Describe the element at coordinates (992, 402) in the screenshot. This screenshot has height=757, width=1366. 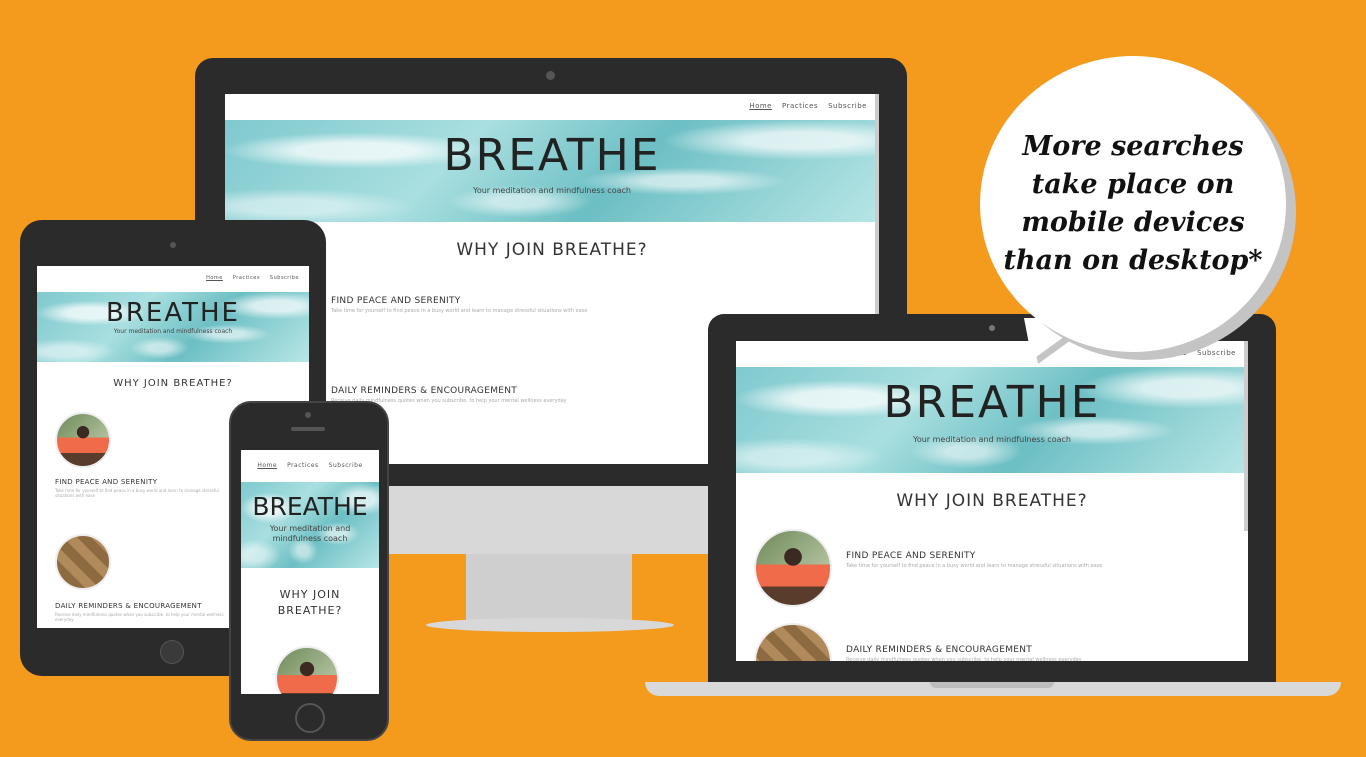
I see `laptop-brand: BREATHE` at that location.